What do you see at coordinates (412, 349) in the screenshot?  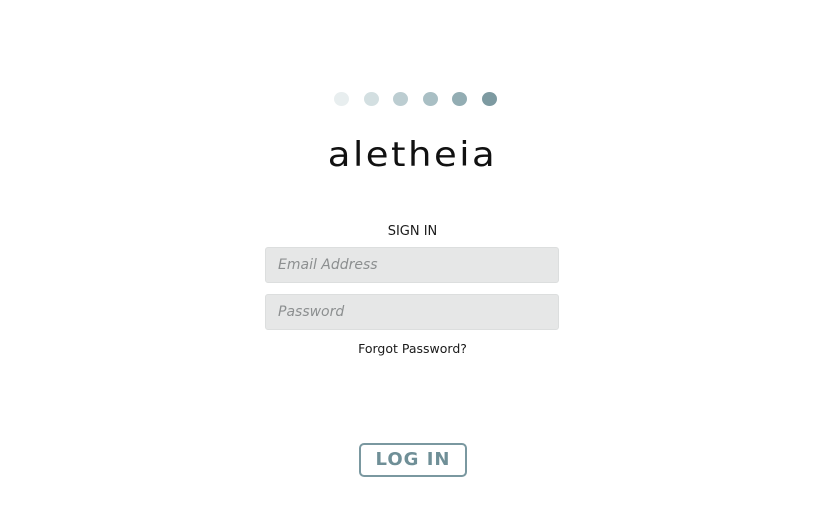 I see `forgot-password-link: Forgot Password?` at bounding box center [412, 349].